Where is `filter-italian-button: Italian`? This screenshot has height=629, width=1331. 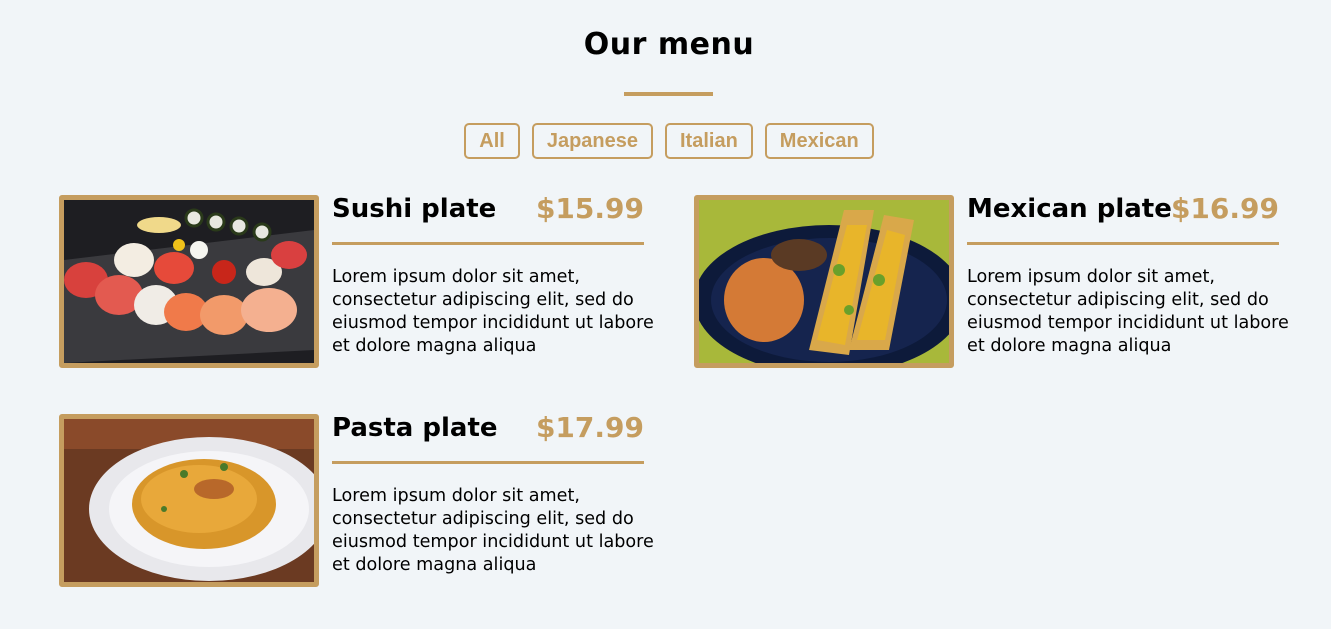
filter-italian-button: Italian is located at coordinates (709, 141).